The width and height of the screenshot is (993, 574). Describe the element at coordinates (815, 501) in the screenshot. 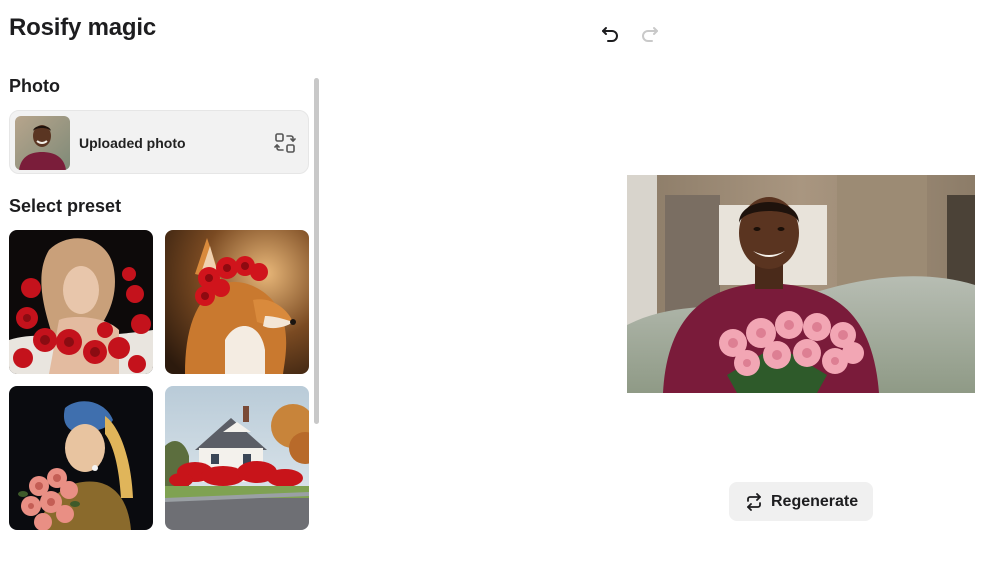

I see `regenerate-label: Regenerate` at that location.